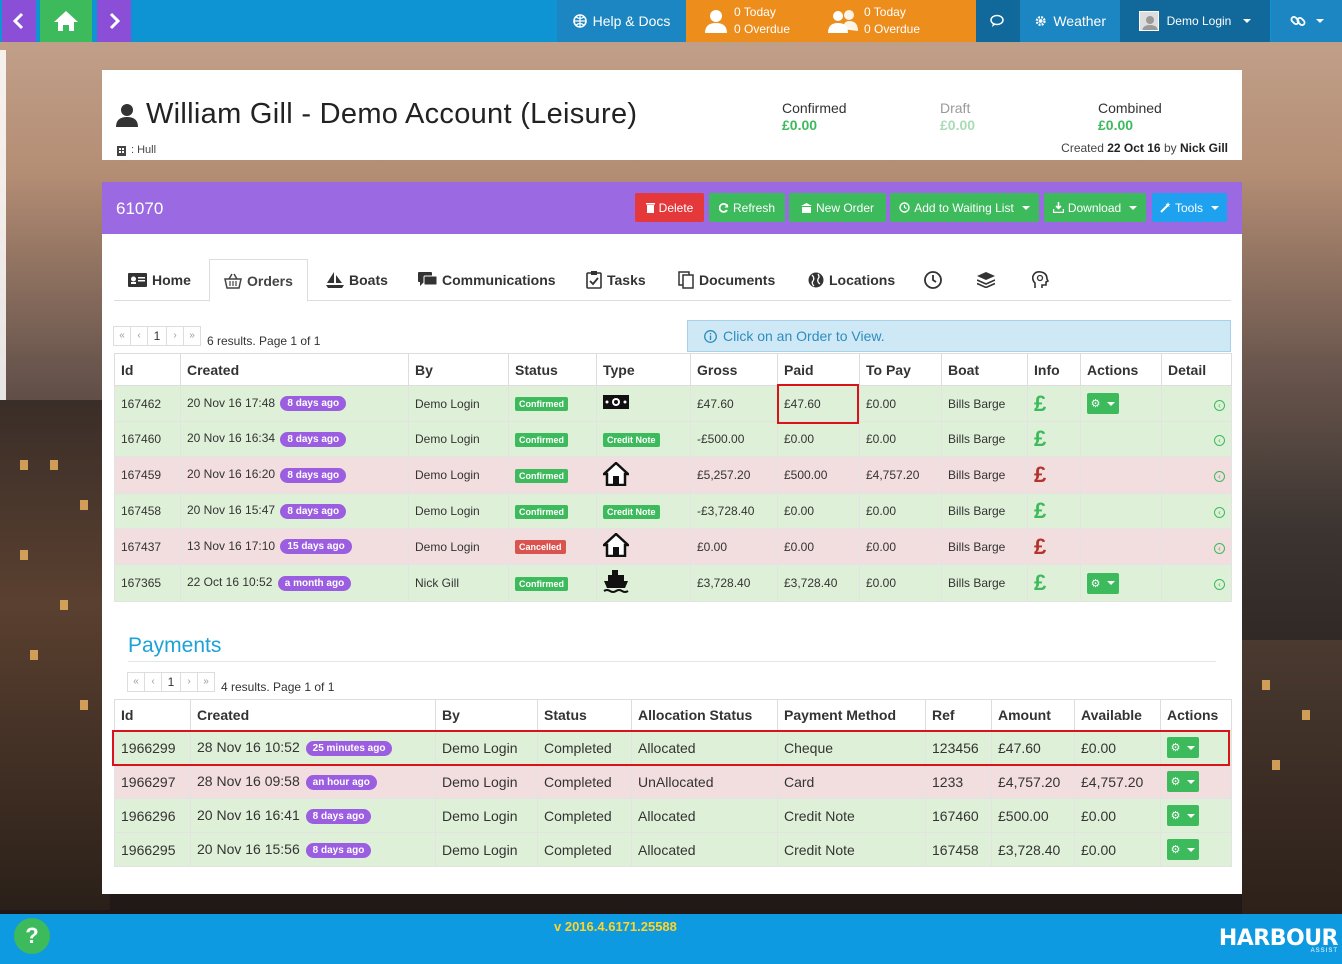  What do you see at coordinates (747, 207) in the screenshot?
I see `refresh-button: Refresh` at bounding box center [747, 207].